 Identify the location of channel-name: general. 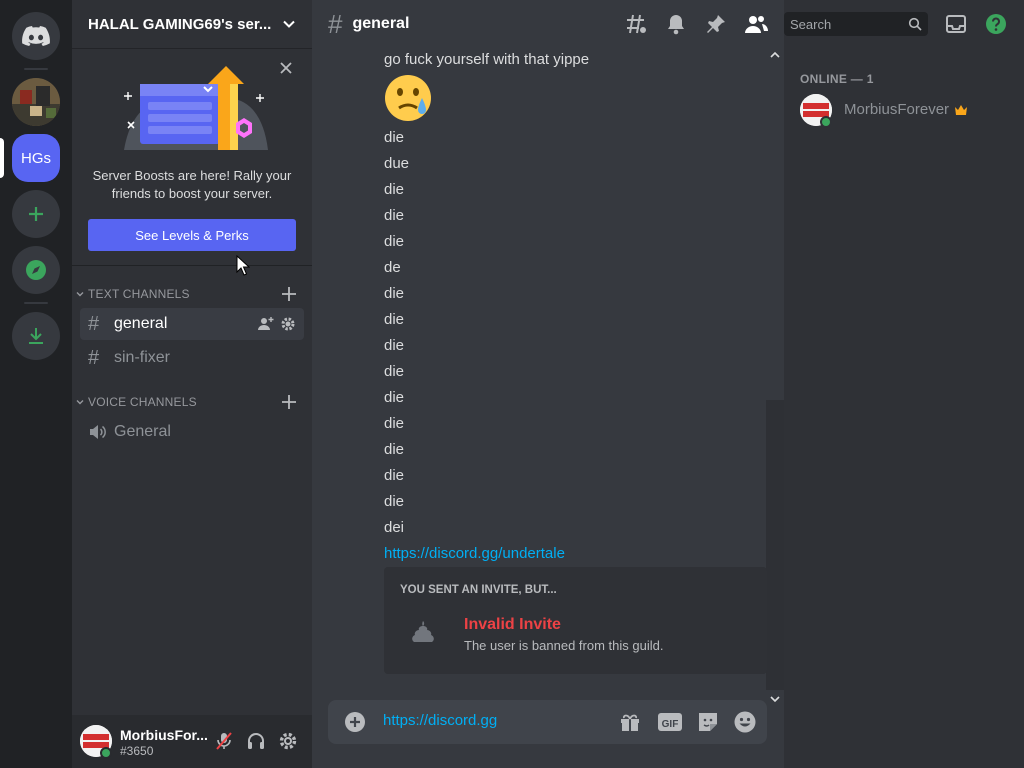
(141, 323).